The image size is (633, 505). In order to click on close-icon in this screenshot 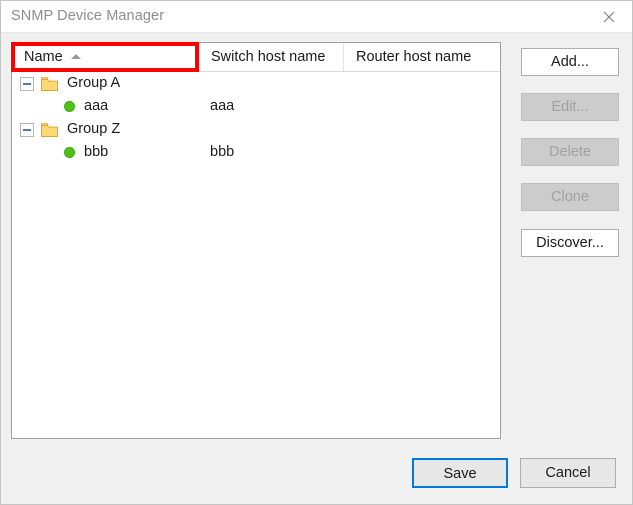, I will do `click(609, 16)`.